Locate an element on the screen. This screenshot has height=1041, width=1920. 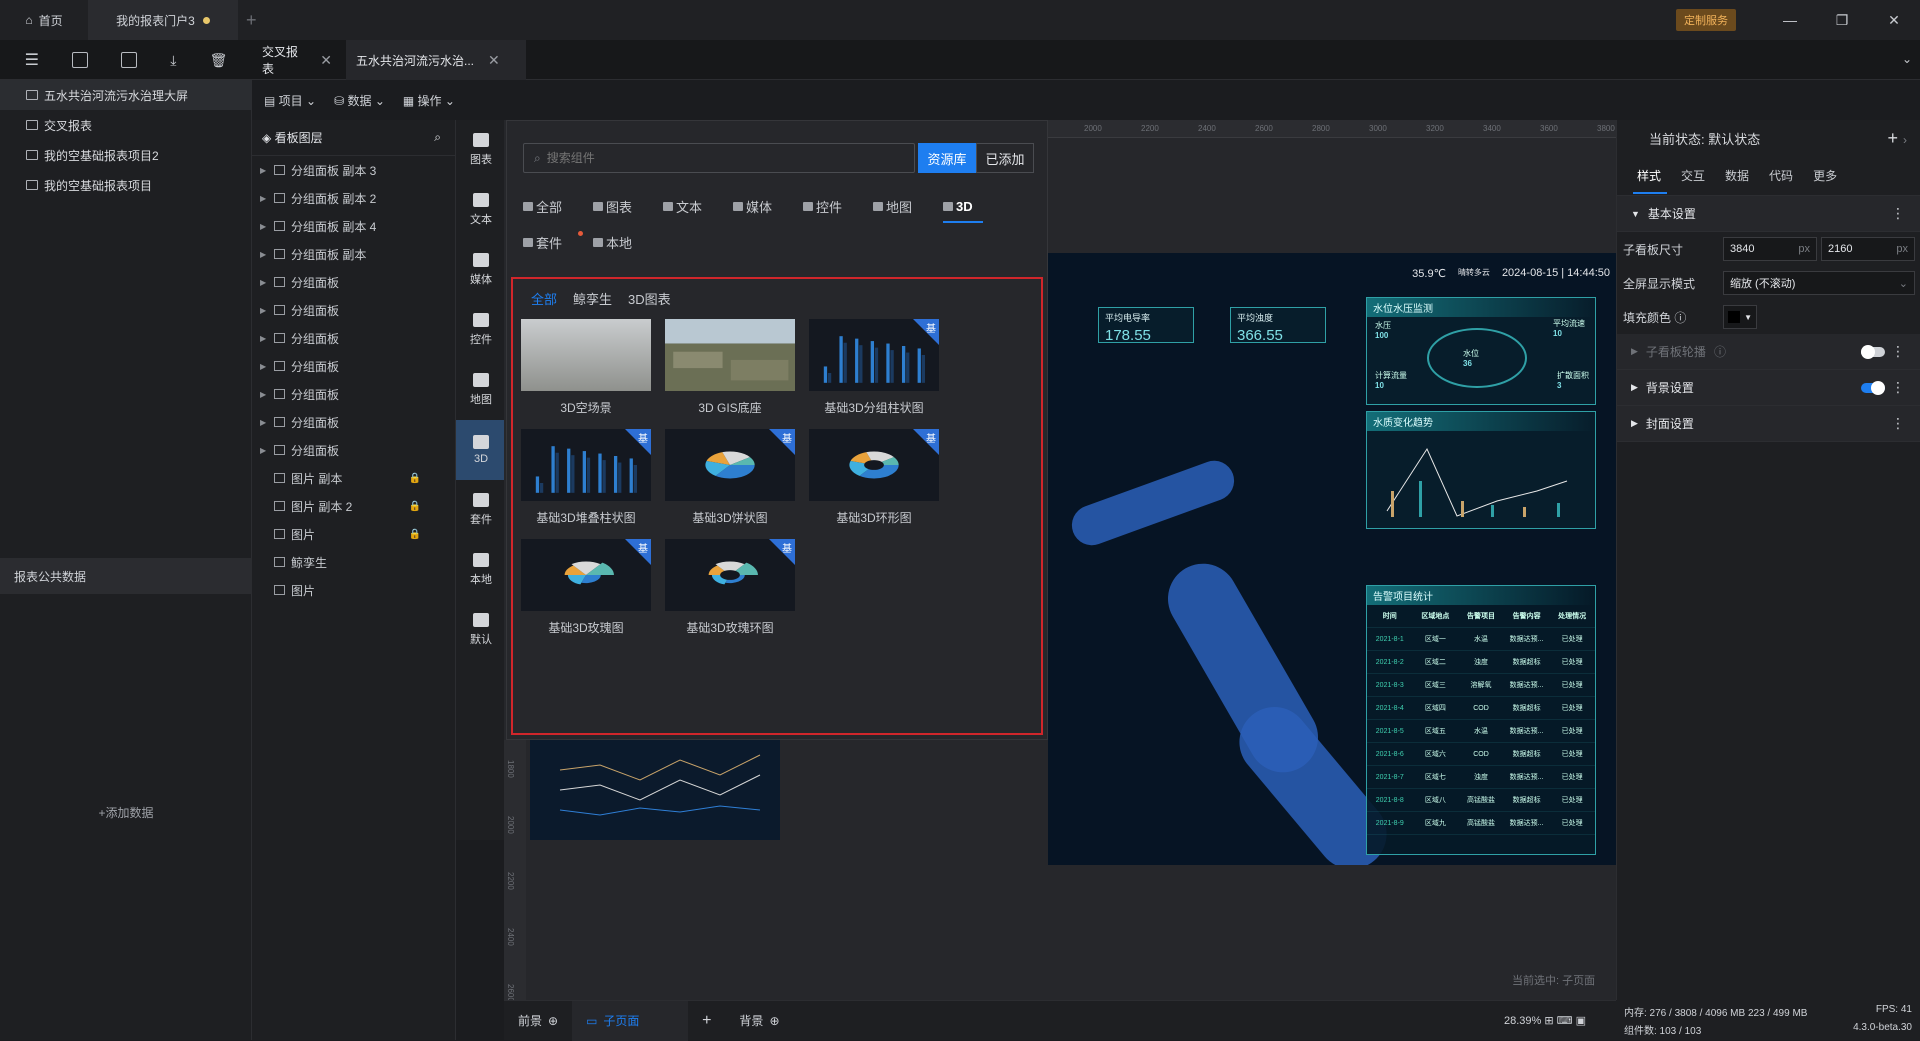
property-tab-3: 代码 is located at coordinates (1781, 175).